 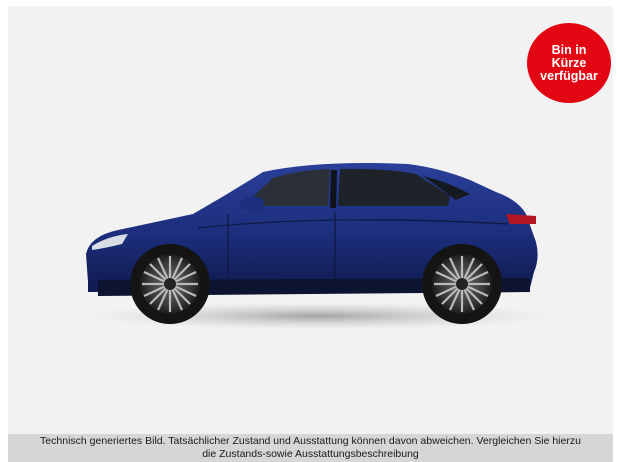 I want to click on car-taillight, so click(x=521, y=219).